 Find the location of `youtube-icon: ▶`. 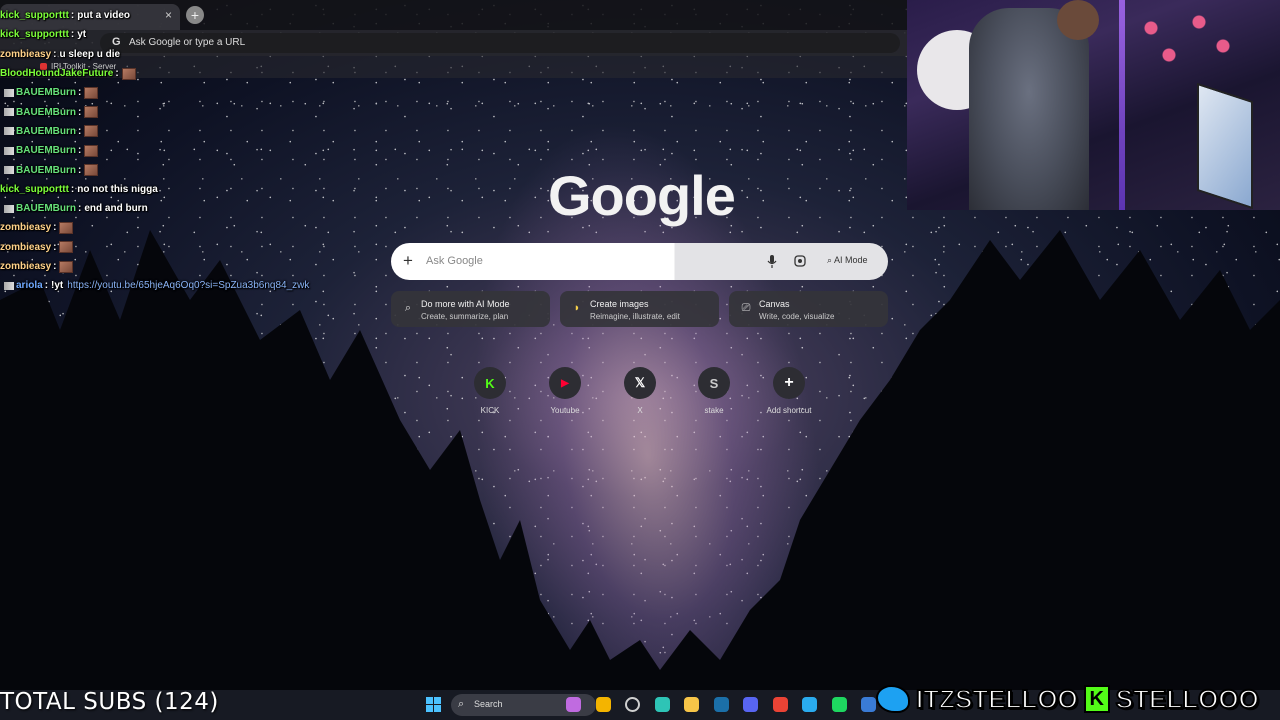

youtube-icon: ▶ is located at coordinates (565, 383).